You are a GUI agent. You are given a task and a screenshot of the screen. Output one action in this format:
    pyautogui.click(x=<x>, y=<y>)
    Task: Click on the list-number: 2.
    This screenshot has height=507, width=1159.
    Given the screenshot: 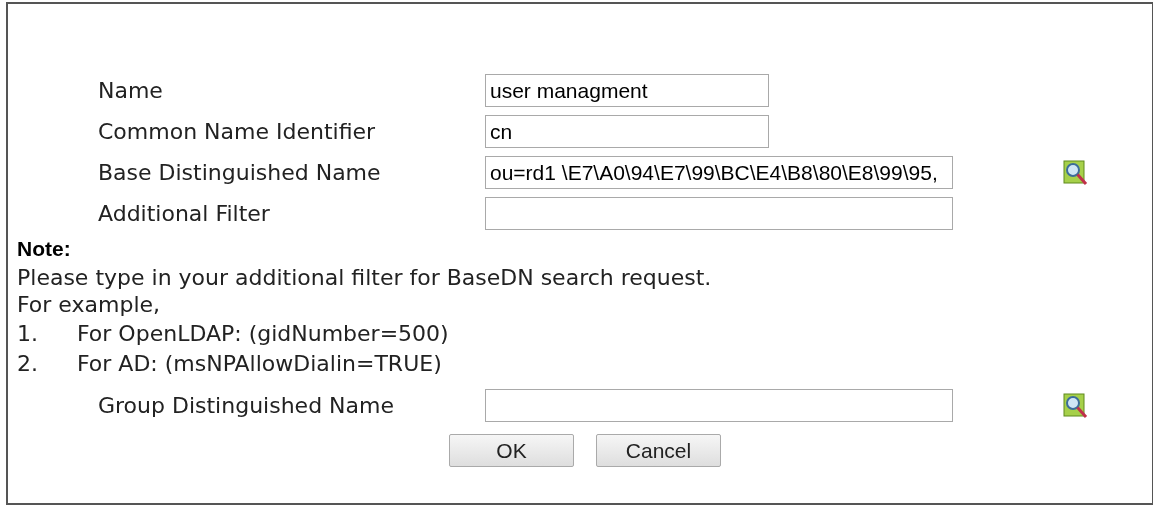 What is the action you would take?
    pyautogui.click(x=28, y=363)
    